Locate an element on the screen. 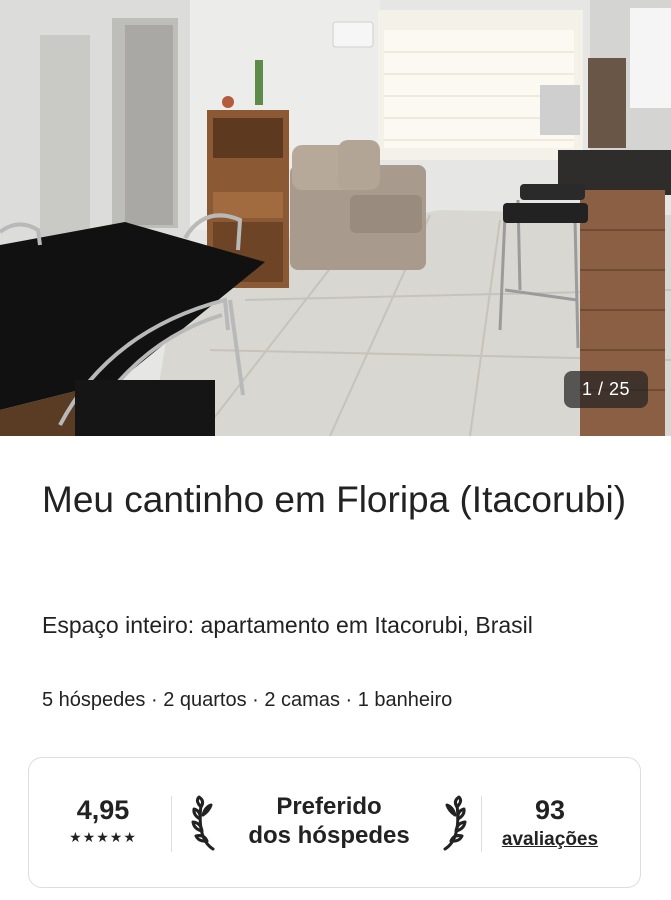 The height and width of the screenshot is (900, 671). badge-line-2: dos hóspedes is located at coordinates (329, 835).